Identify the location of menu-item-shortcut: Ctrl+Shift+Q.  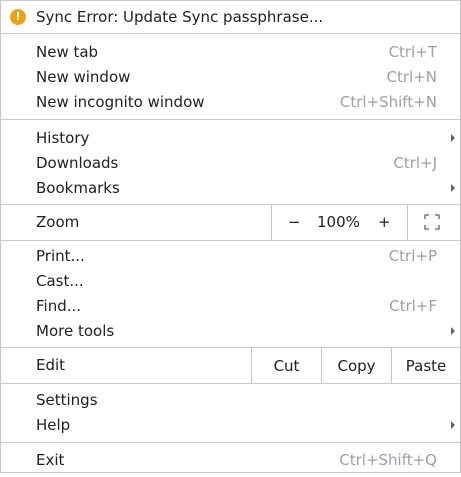
(388, 460).